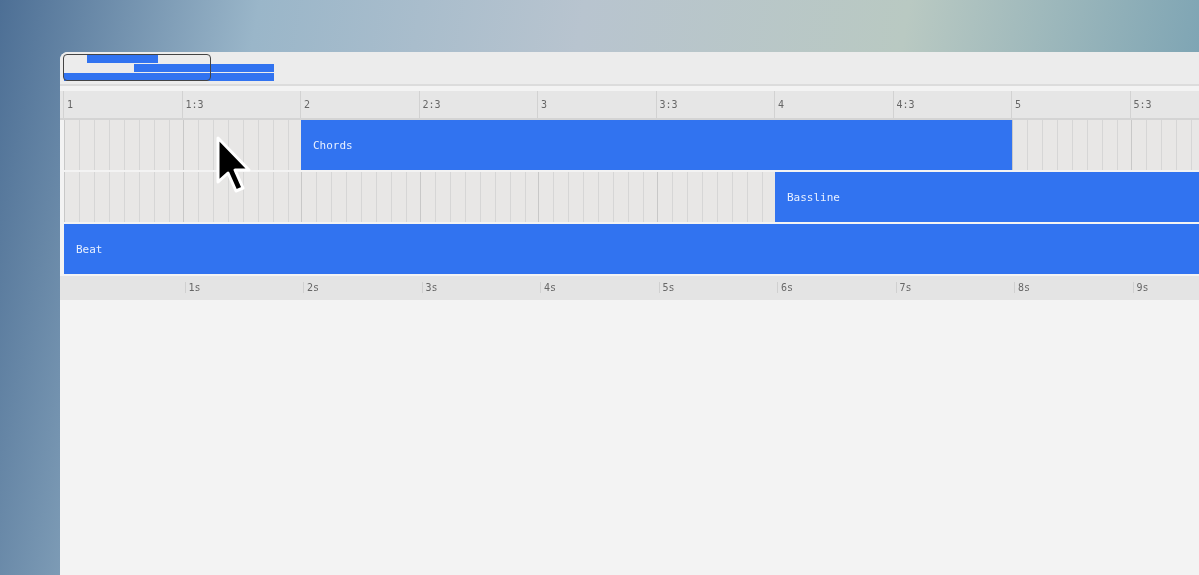 The height and width of the screenshot is (575, 1199). What do you see at coordinates (781, 104) in the screenshot?
I see `bar-label: 4` at bounding box center [781, 104].